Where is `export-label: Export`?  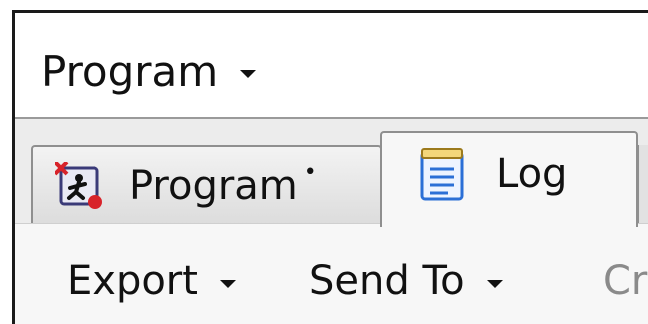 export-label: Export is located at coordinates (132, 281).